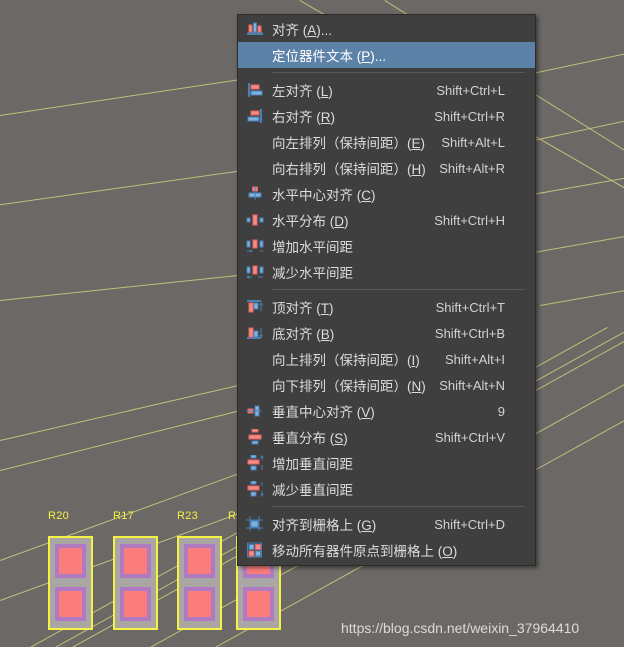 The height and width of the screenshot is (647, 624). I want to click on menu-item-shortcut: Shift+Ctrl+H, so click(469, 220).